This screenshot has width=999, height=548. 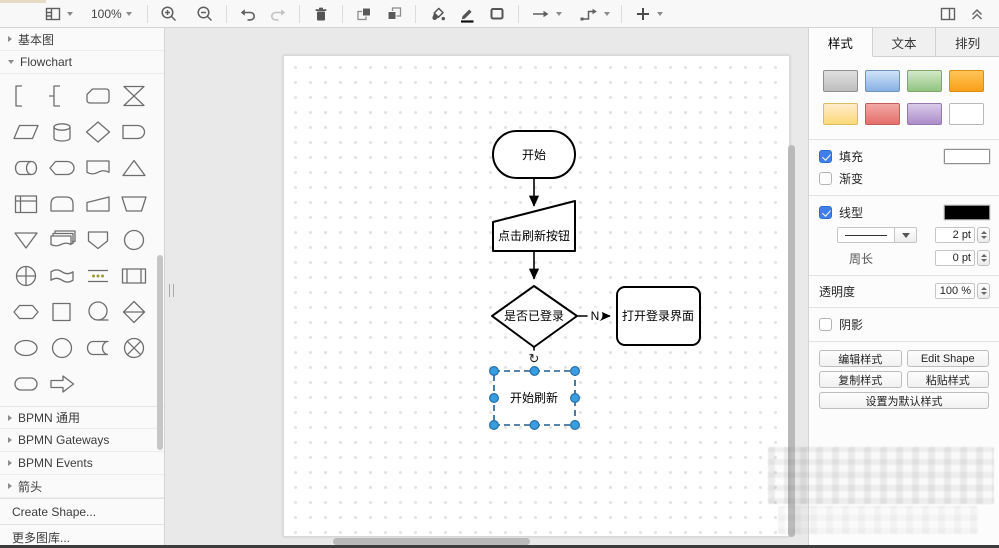 What do you see at coordinates (134, 348) in the screenshot?
I see `shape-summing-junction` at bounding box center [134, 348].